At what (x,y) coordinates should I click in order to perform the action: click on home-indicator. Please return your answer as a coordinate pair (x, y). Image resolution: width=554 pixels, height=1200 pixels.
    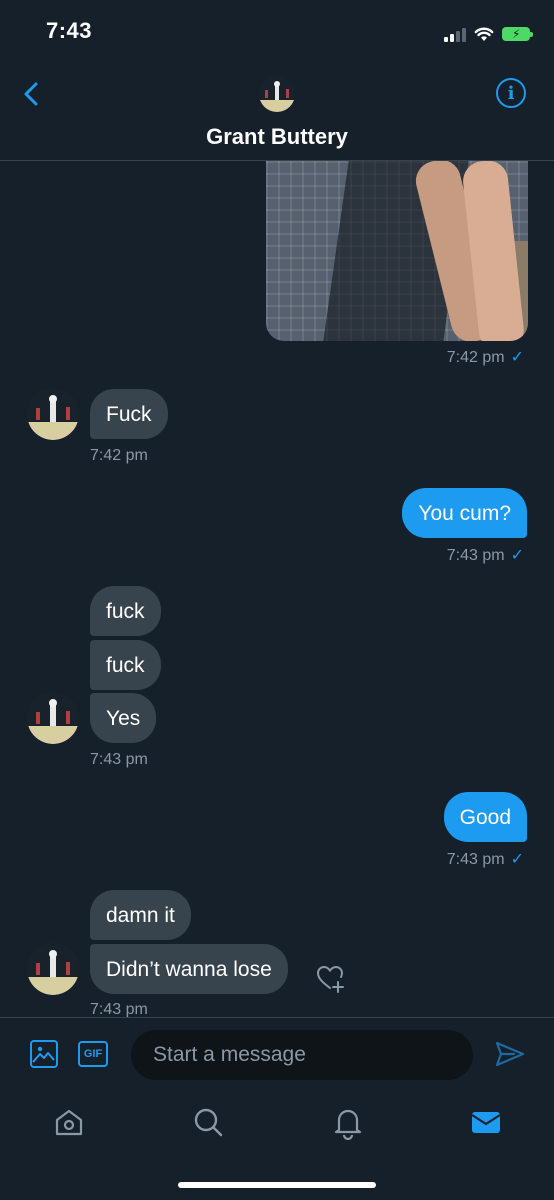
    Looking at the image, I should click on (277, 1185).